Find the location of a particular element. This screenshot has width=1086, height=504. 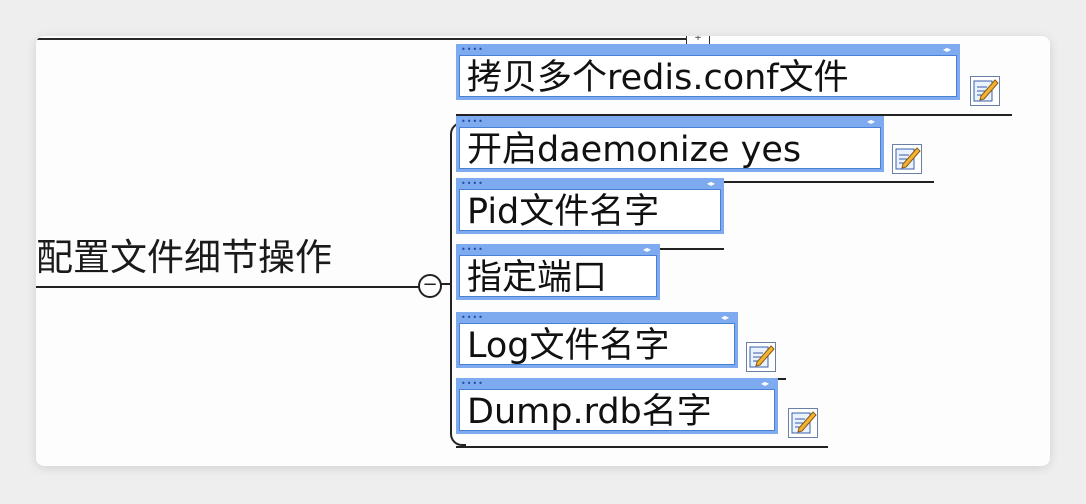

subtopic-label: Pid文件名字 is located at coordinates (563, 212).